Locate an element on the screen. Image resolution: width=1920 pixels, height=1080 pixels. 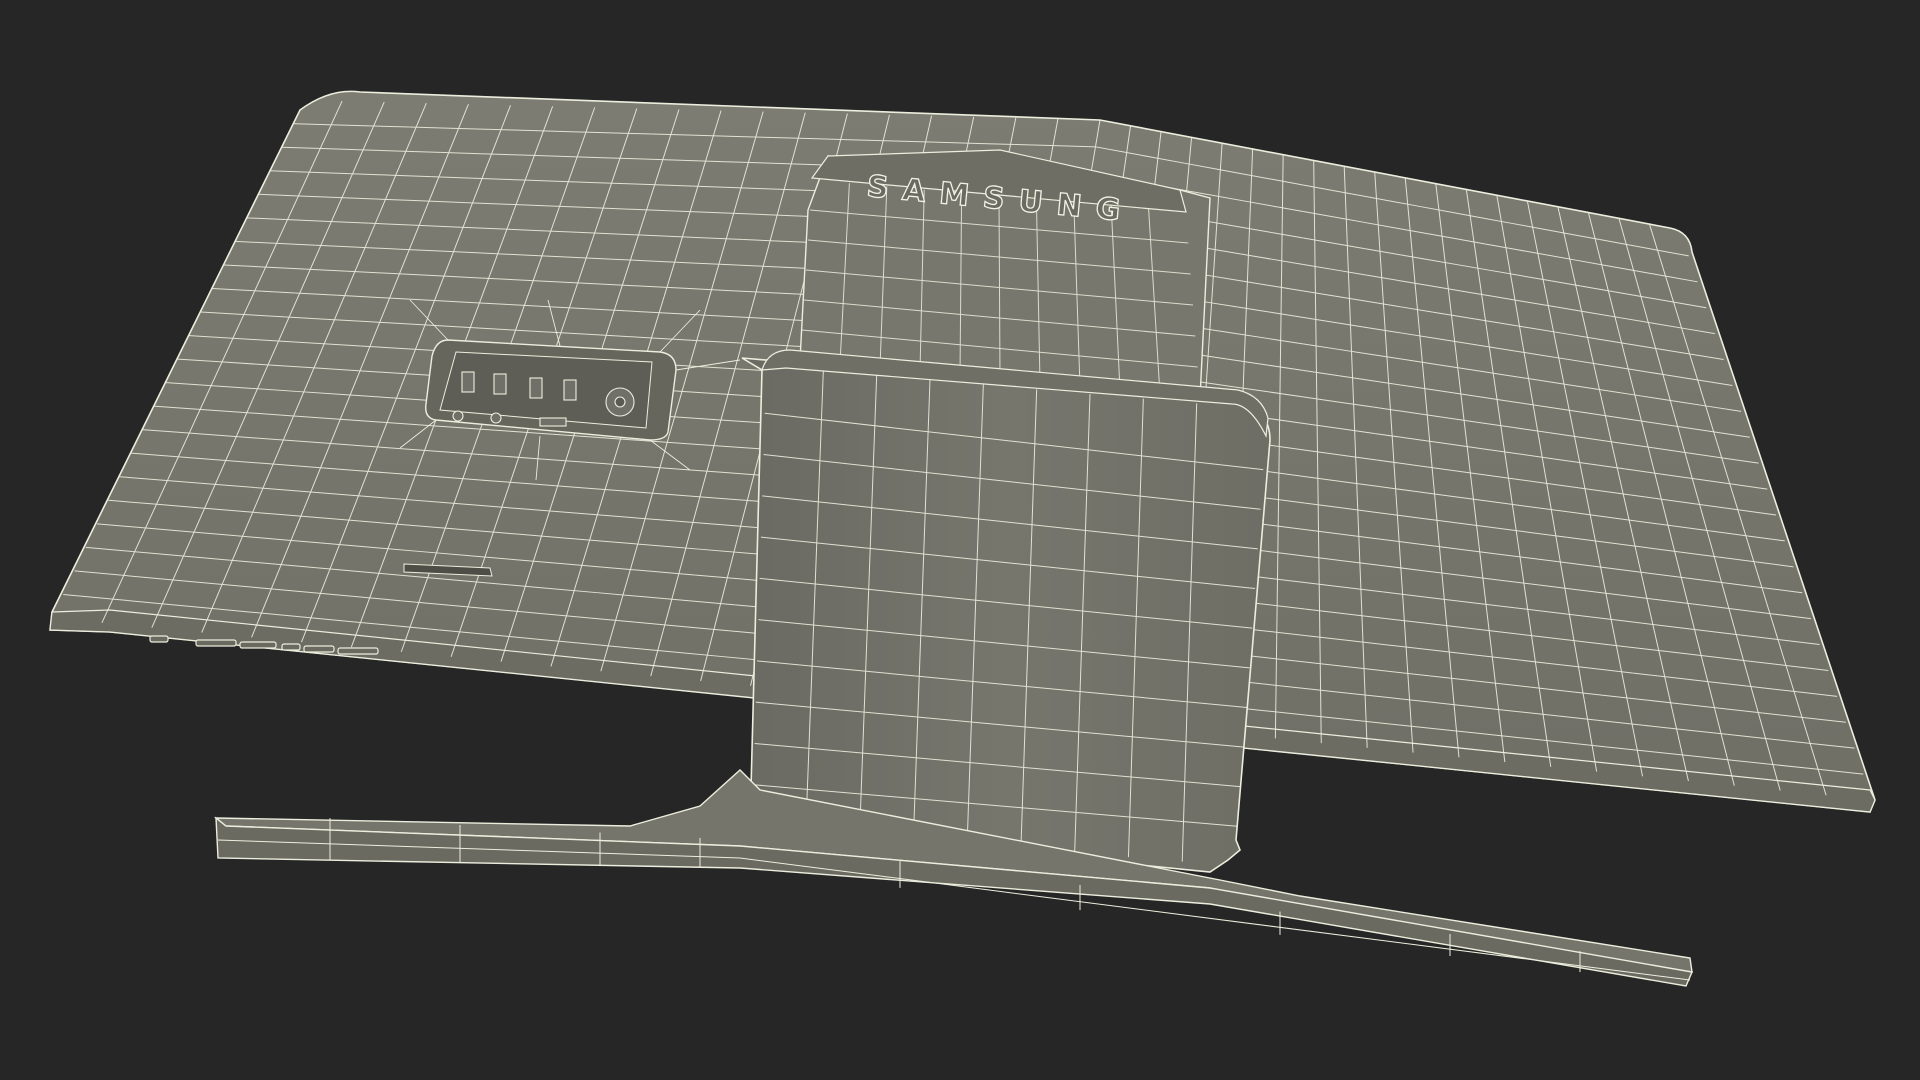
stand-neck is located at coordinates (1006, 611).